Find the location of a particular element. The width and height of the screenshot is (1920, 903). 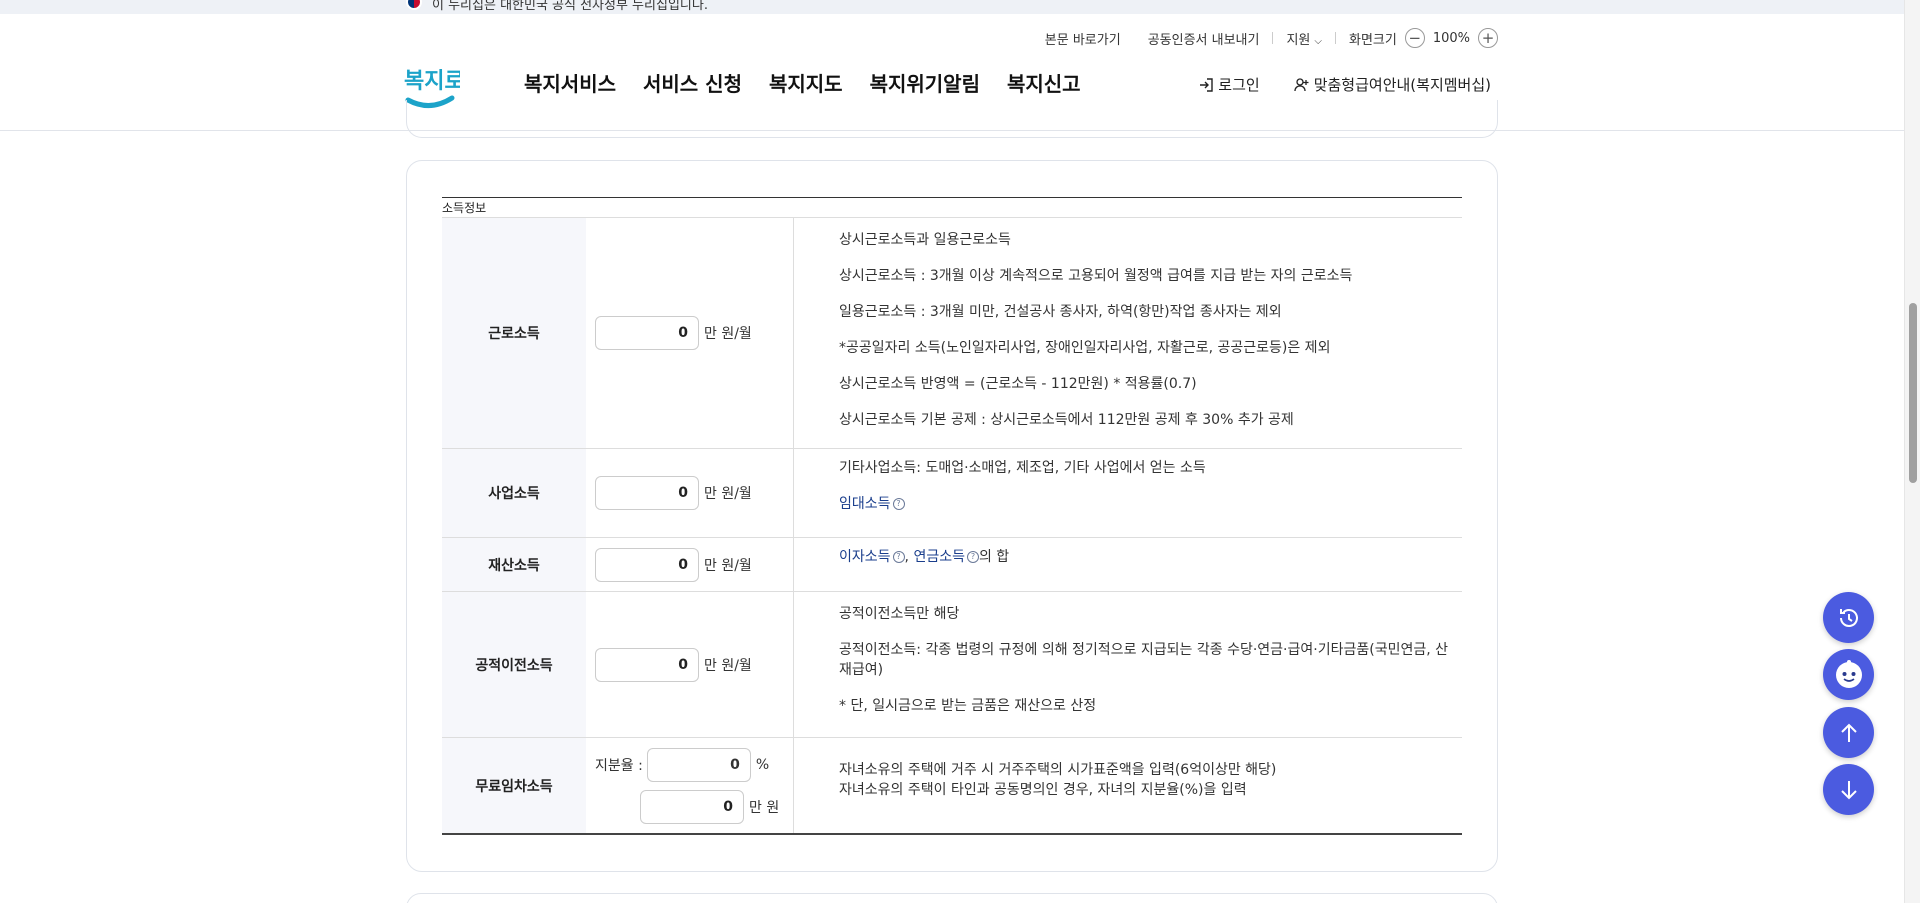

chatbot-icon is located at coordinates (1848, 673).